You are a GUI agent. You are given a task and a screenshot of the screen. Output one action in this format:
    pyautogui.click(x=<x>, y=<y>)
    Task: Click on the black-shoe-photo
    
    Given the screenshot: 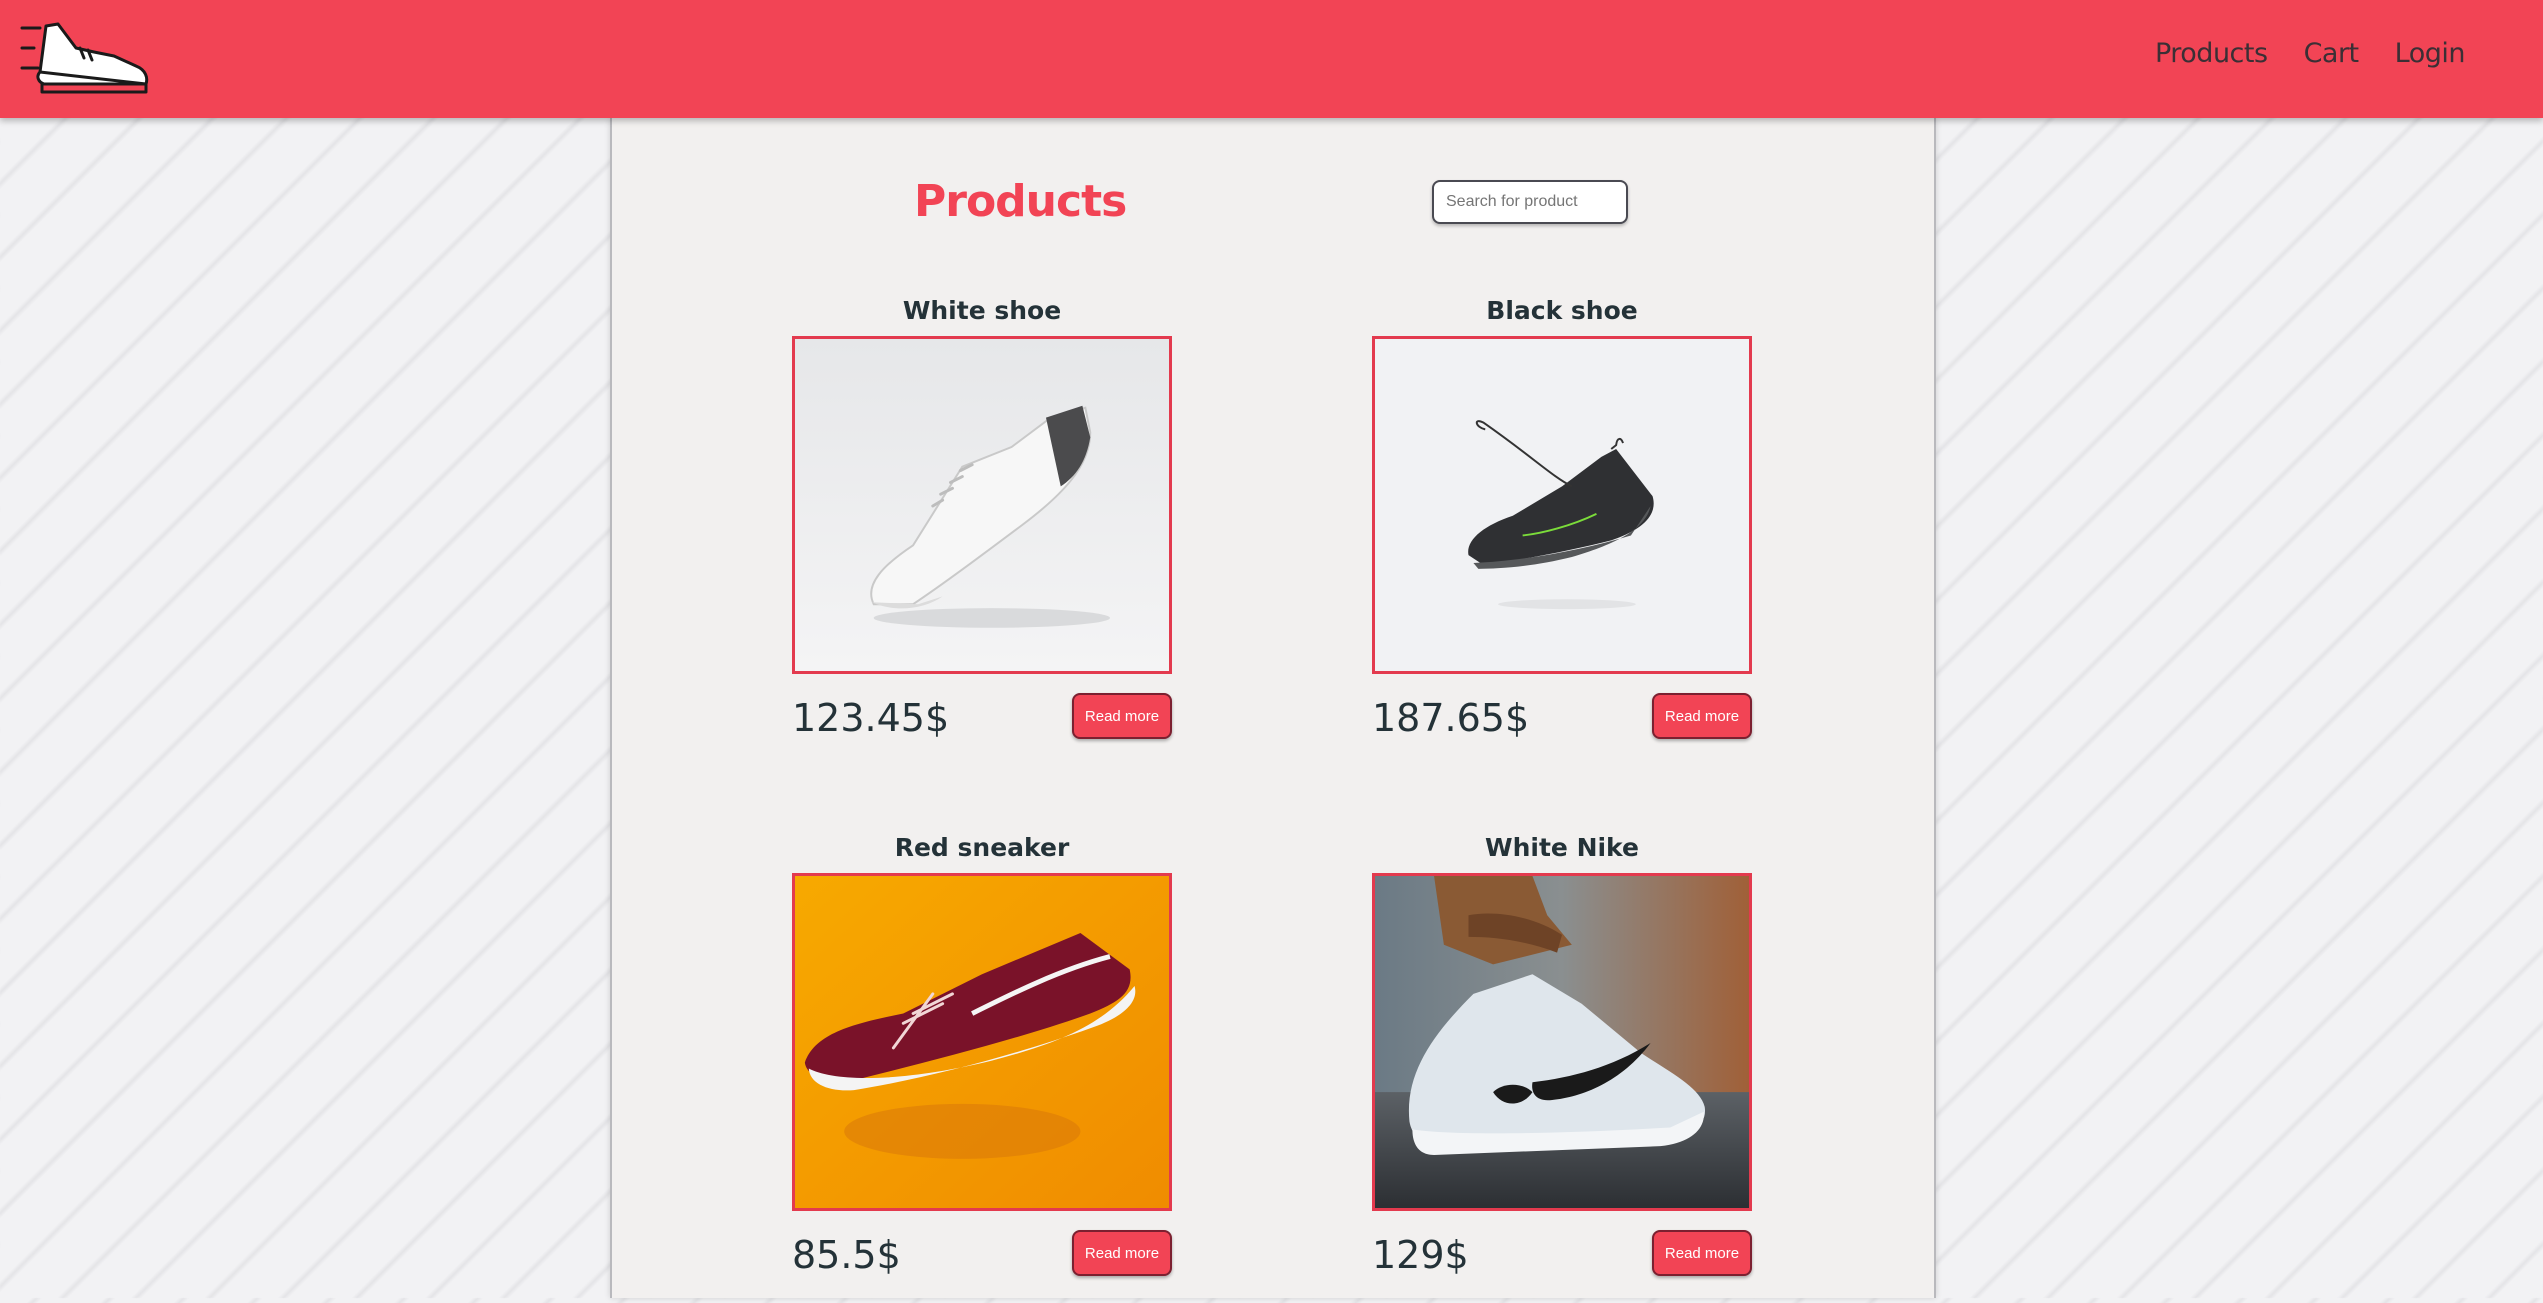 What is the action you would take?
    pyautogui.click(x=1562, y=505)
    